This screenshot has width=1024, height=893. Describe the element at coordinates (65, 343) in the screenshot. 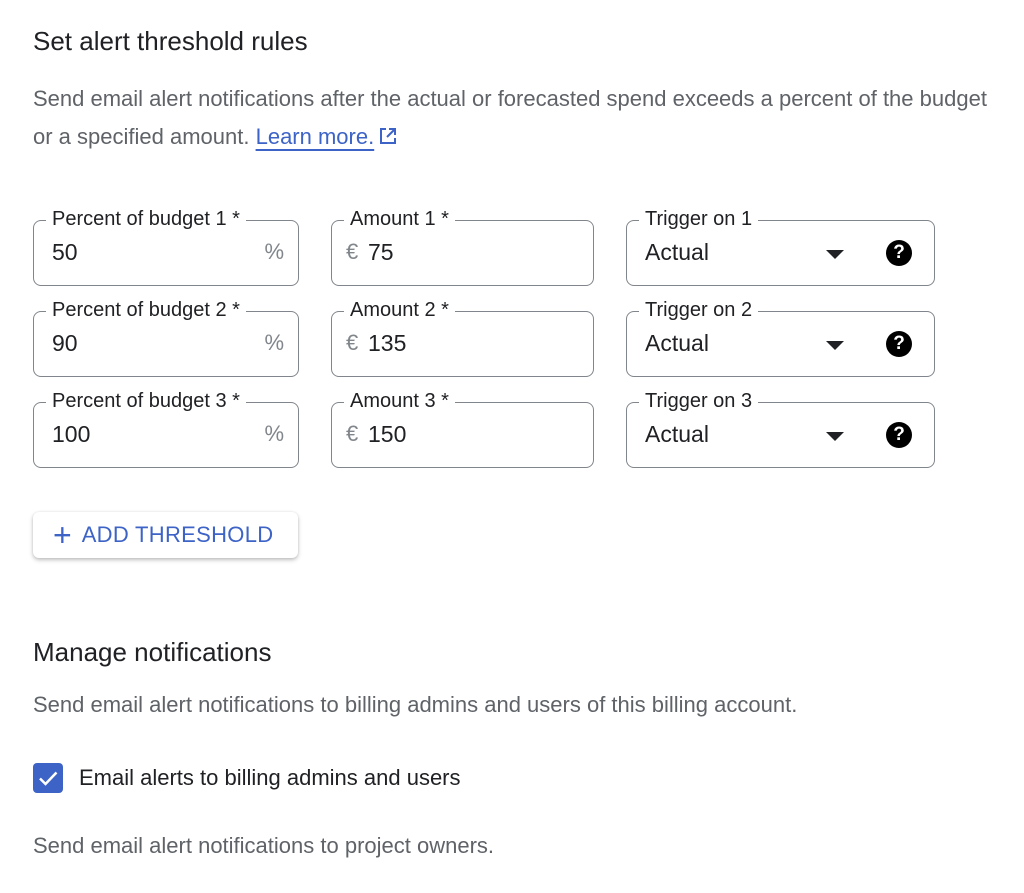

I see `percent-value: 90` at that location.